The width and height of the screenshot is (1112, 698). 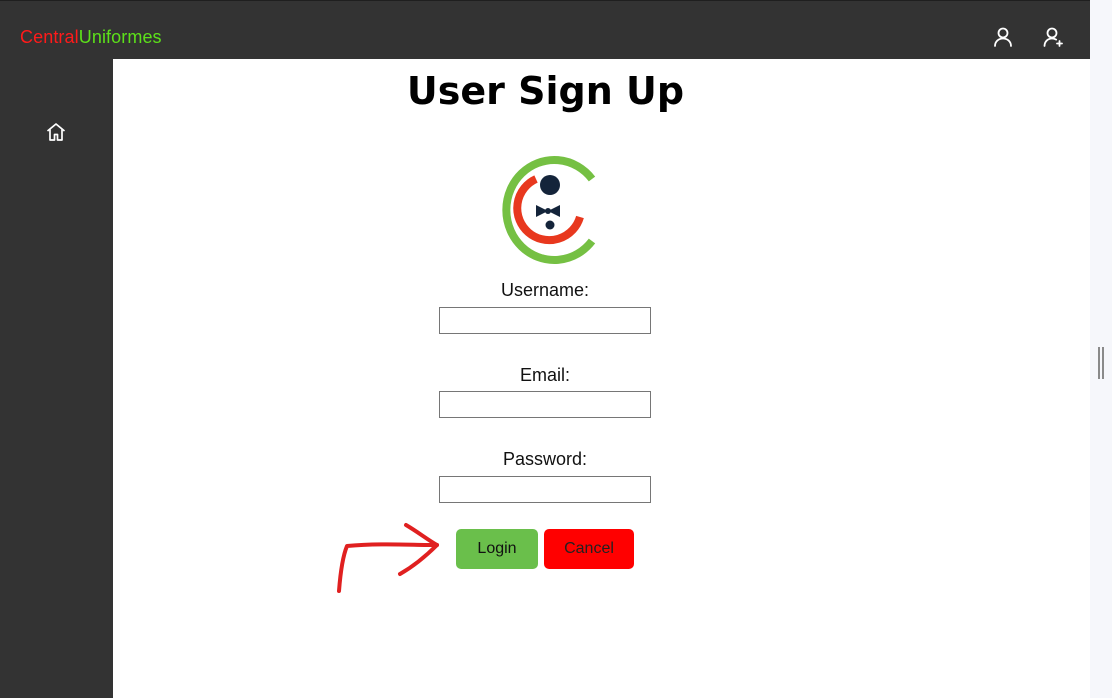 I want to click on cancel-button: Cancel, so click(x=589, y=549).